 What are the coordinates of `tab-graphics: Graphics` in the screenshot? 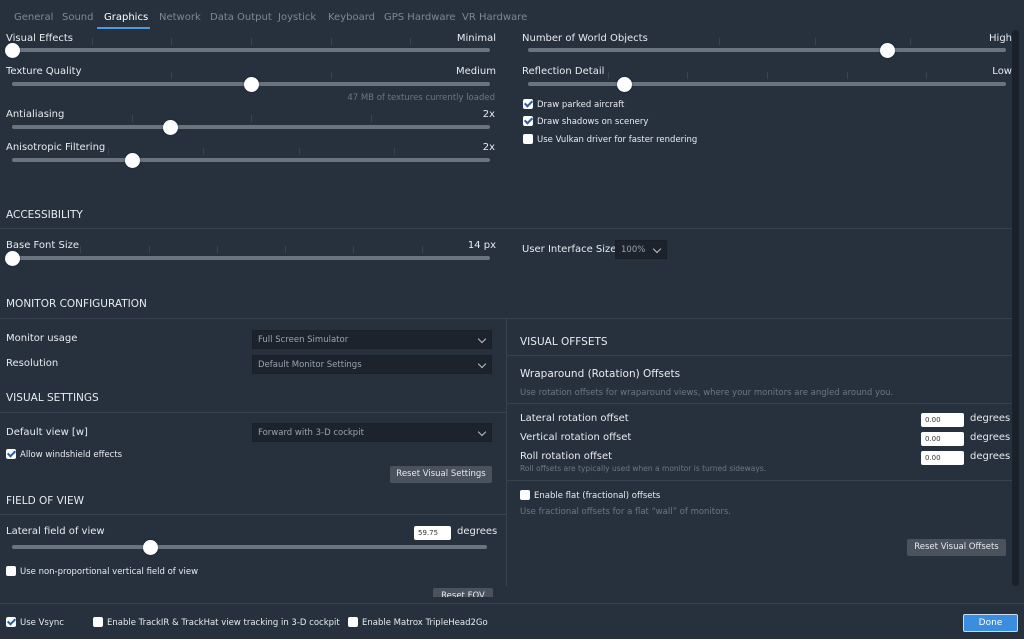 It's located at (126, 17).